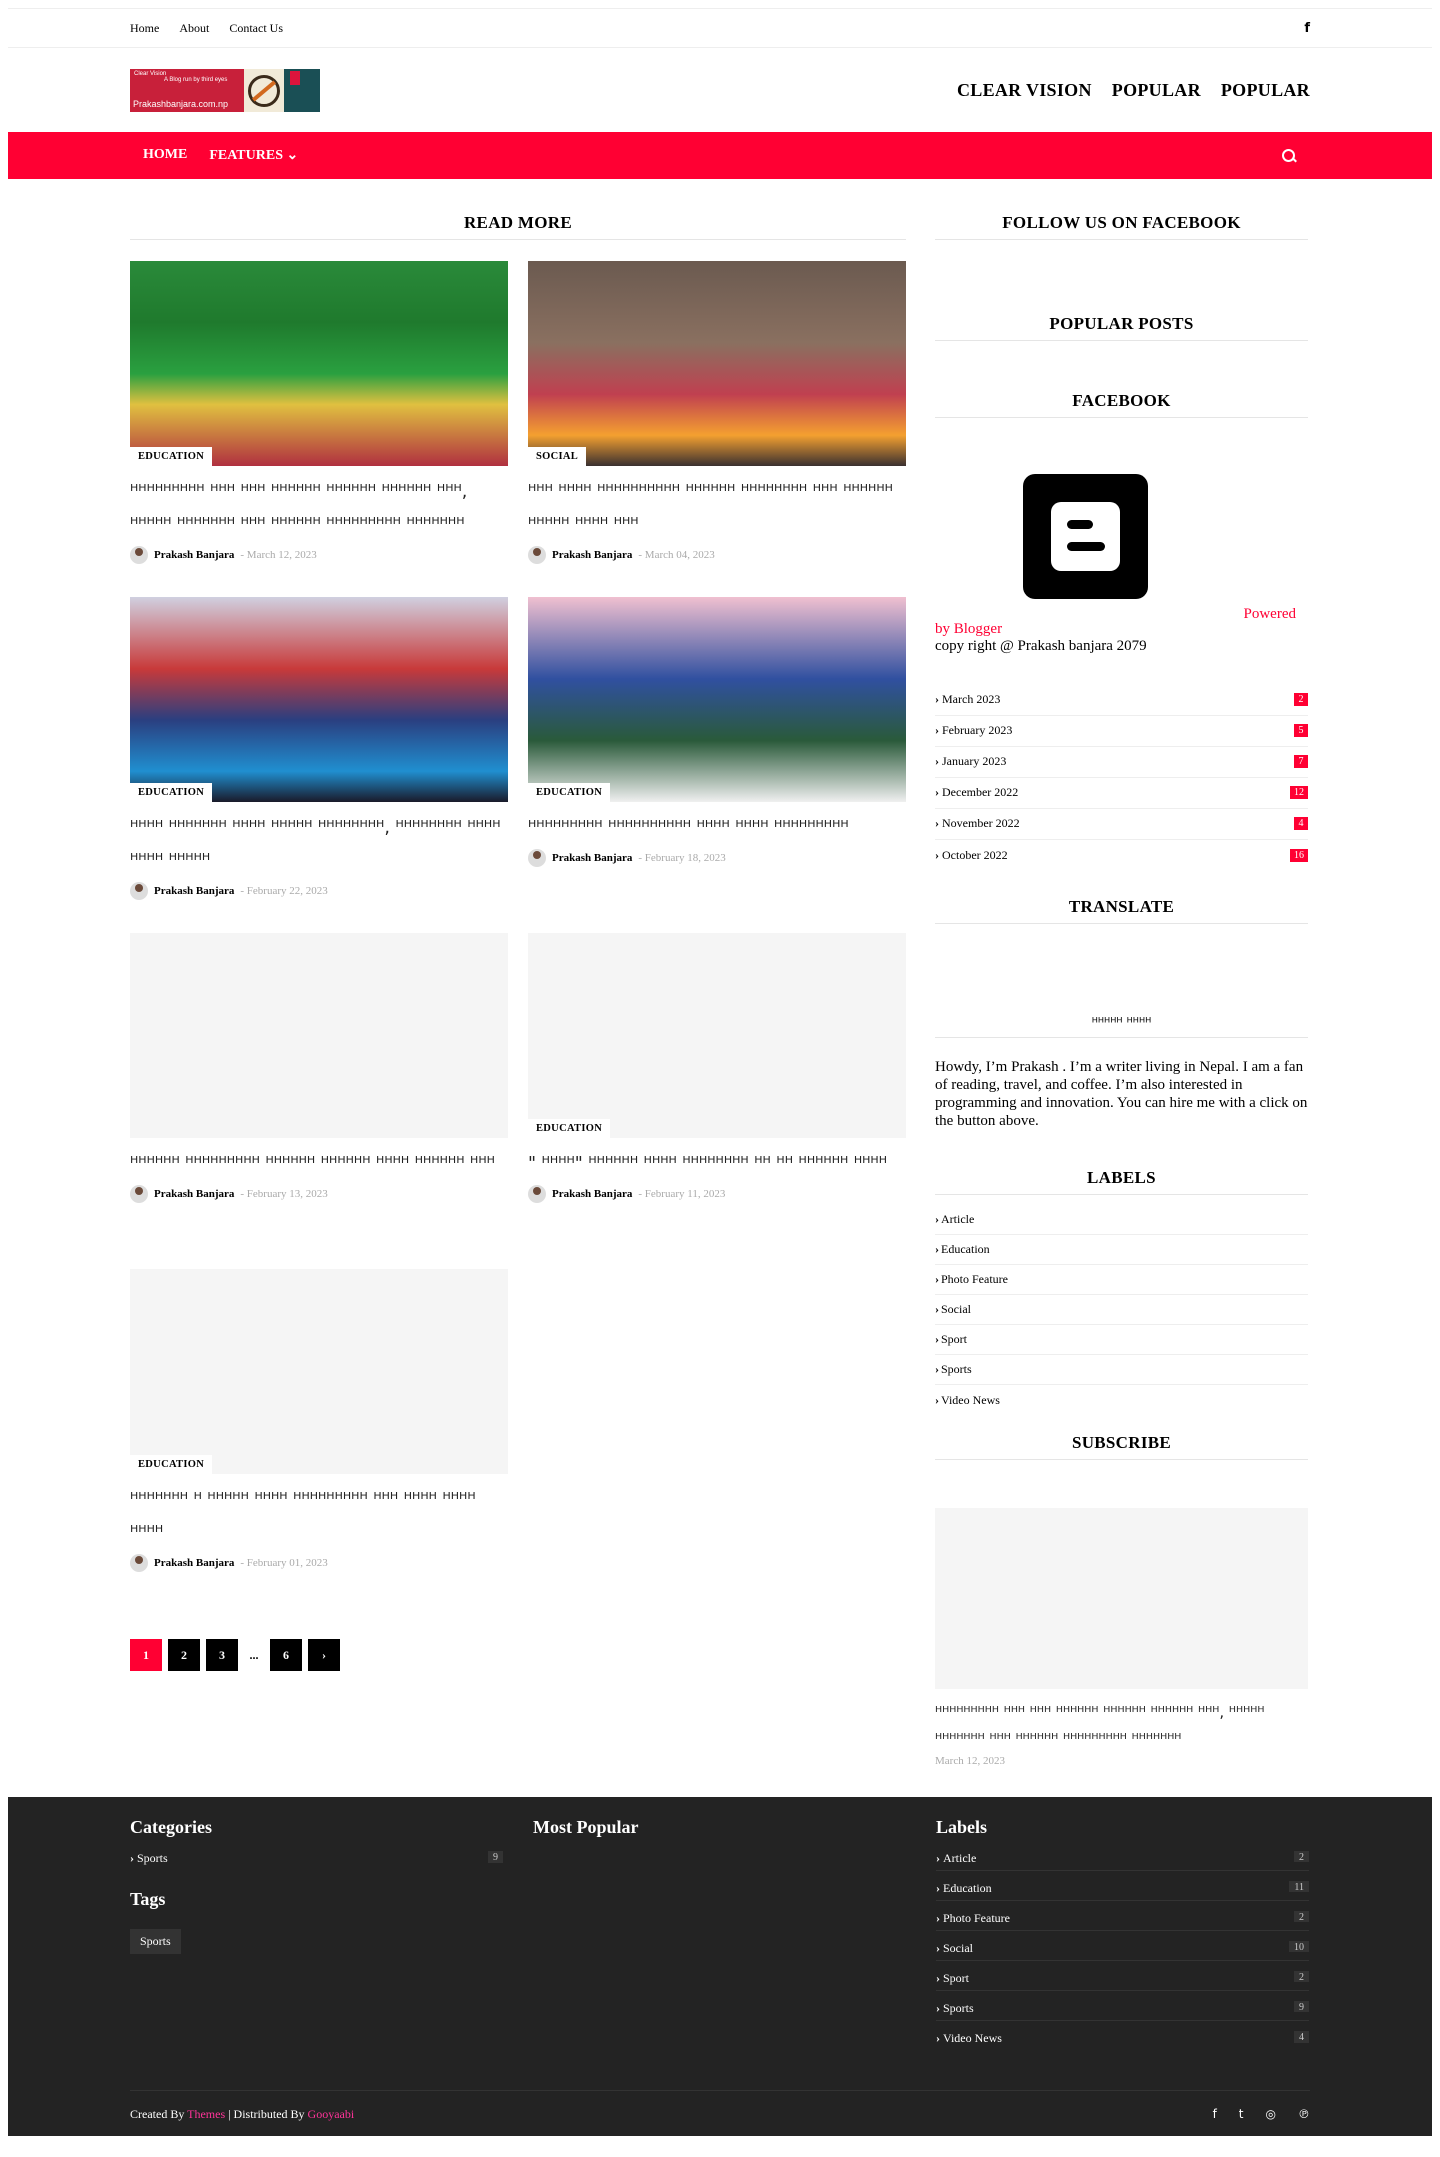 This screenshot has height=2157, width=1440. Describe the element at coordinates (319, 555) in the screenshot. I see `post-meta: Prakash Banjara - March 12, 2023` at that location.